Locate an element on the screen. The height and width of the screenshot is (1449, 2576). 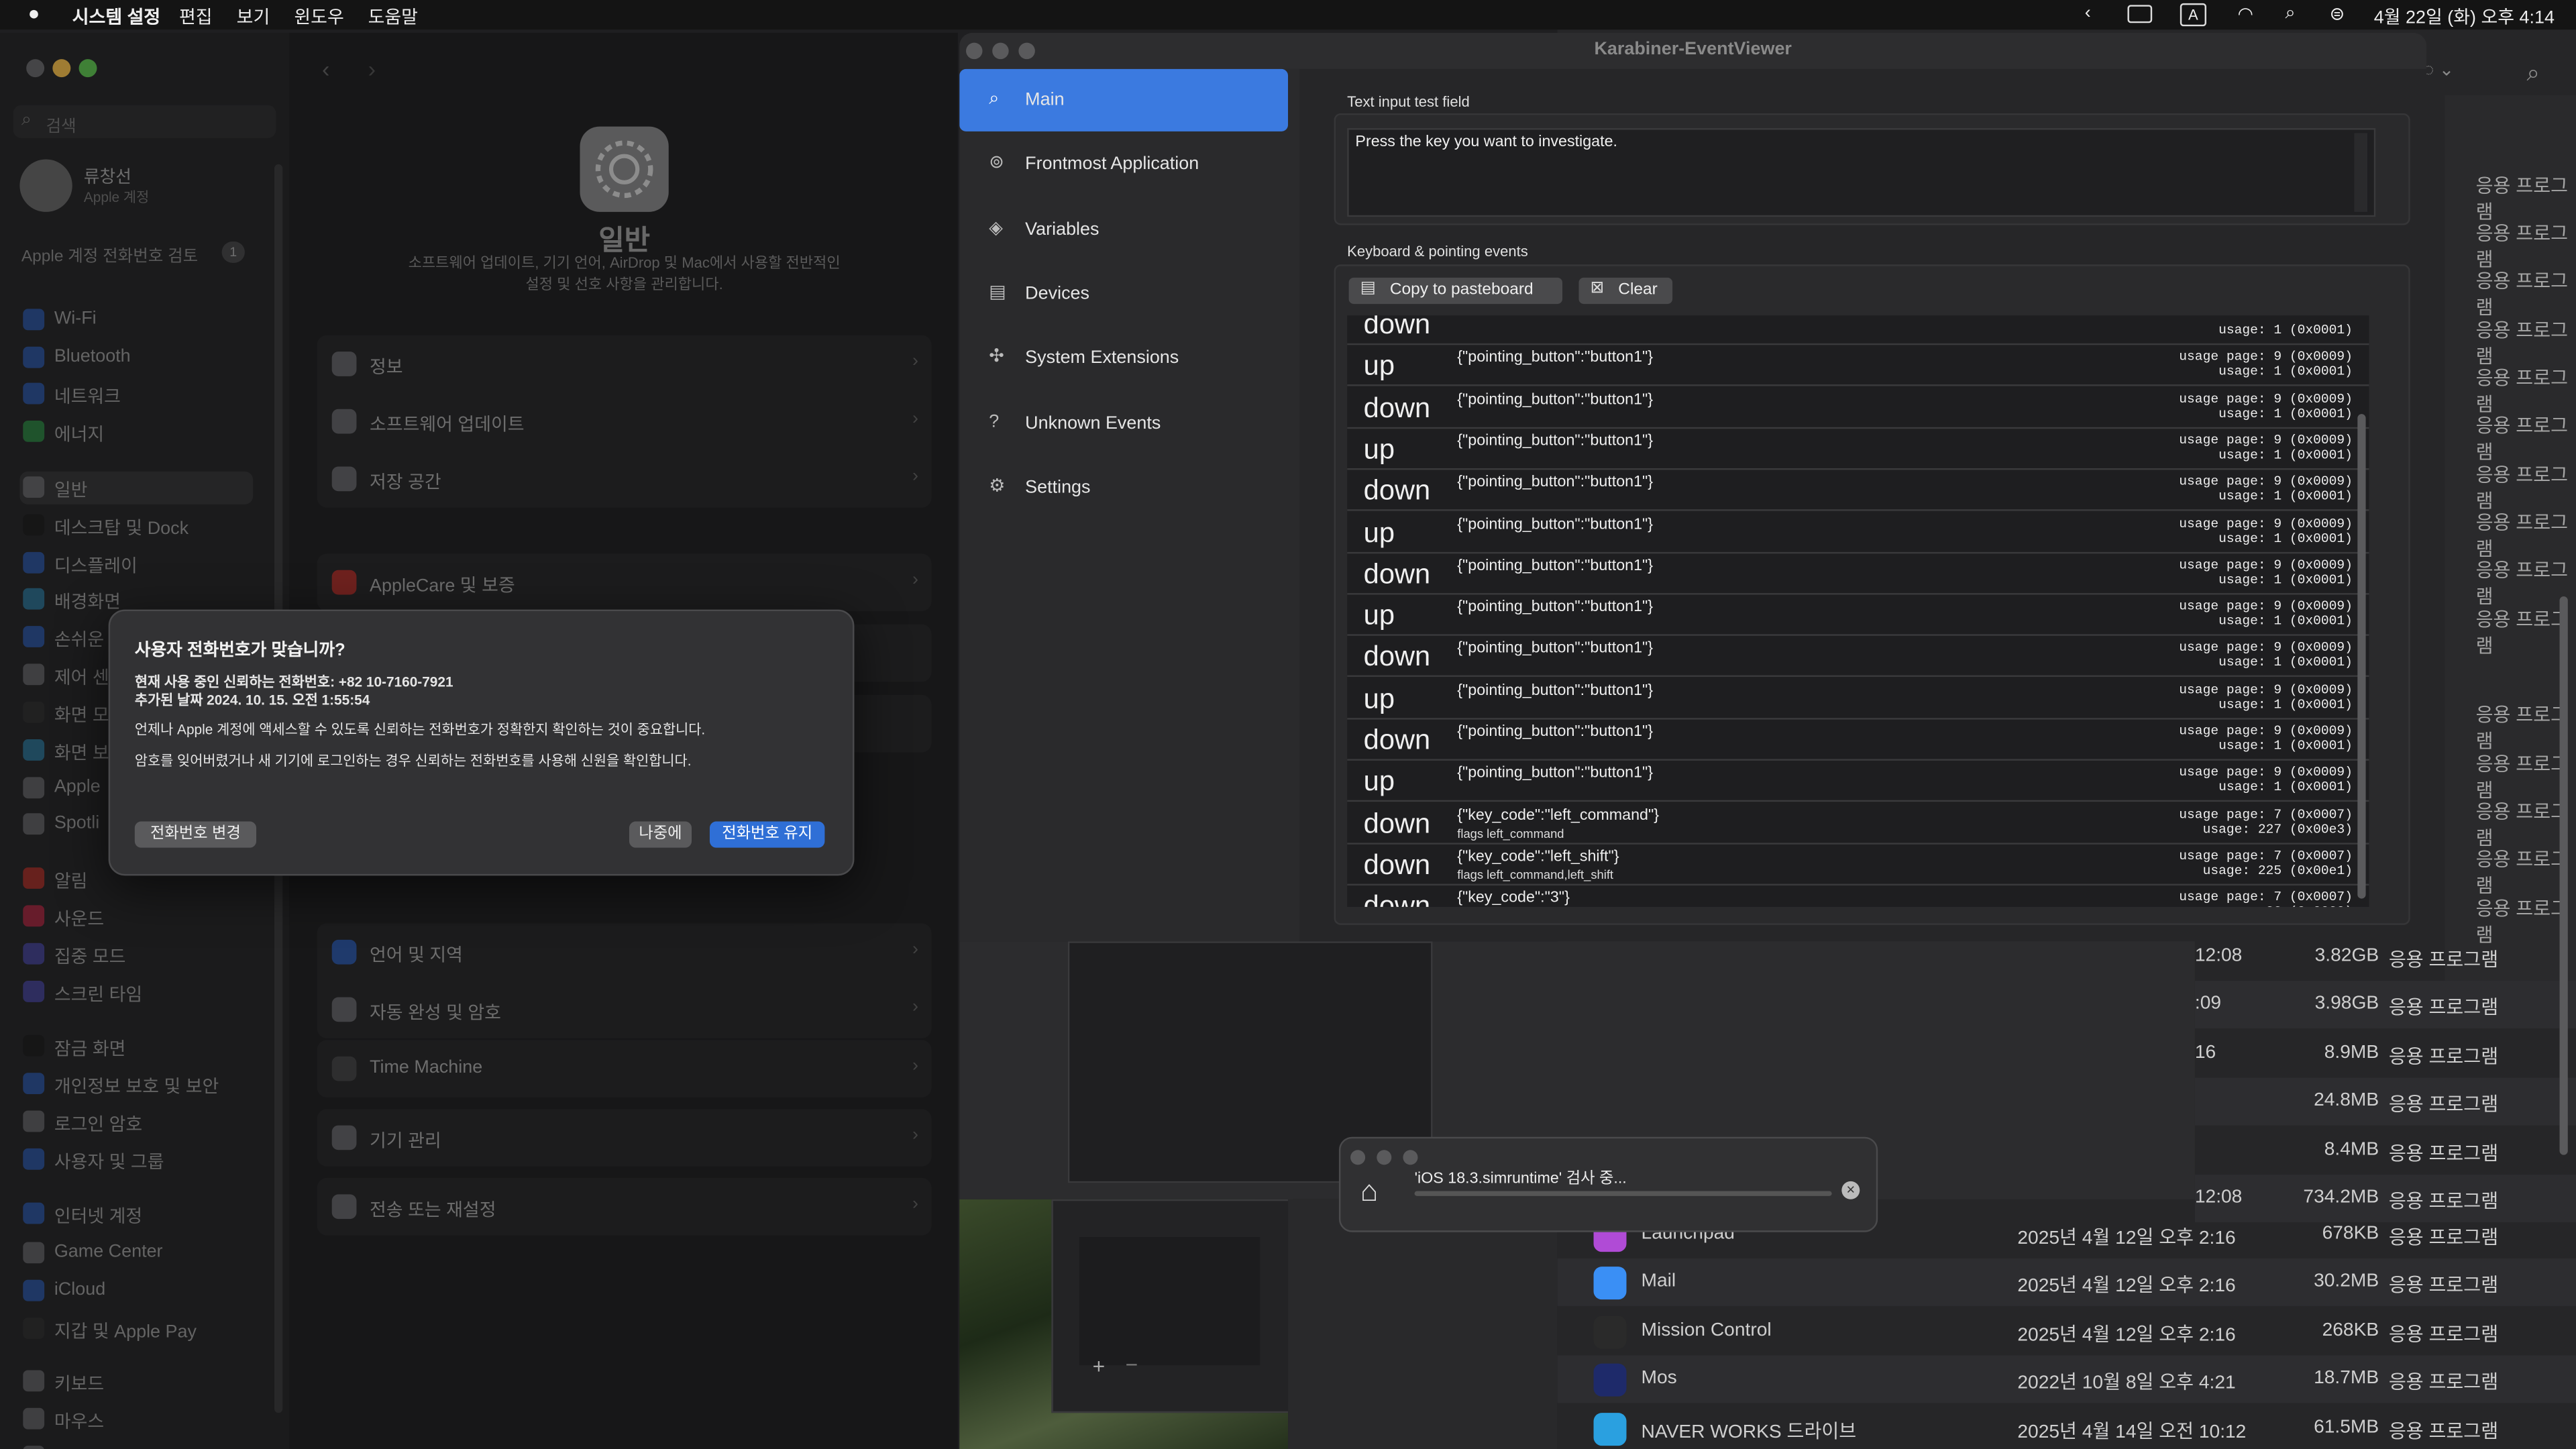
menu-app-name: 시스템 설정 is located at coordinates (116, 16).